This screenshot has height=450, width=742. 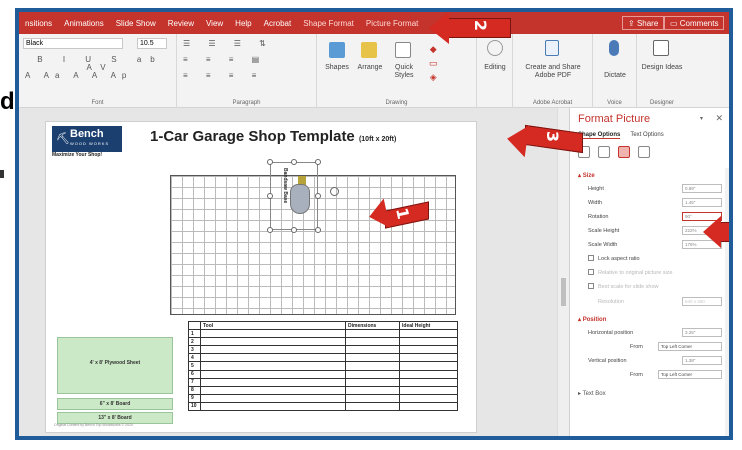 I want to click on arrange-button: Arrange, so click(x=370, y=68).